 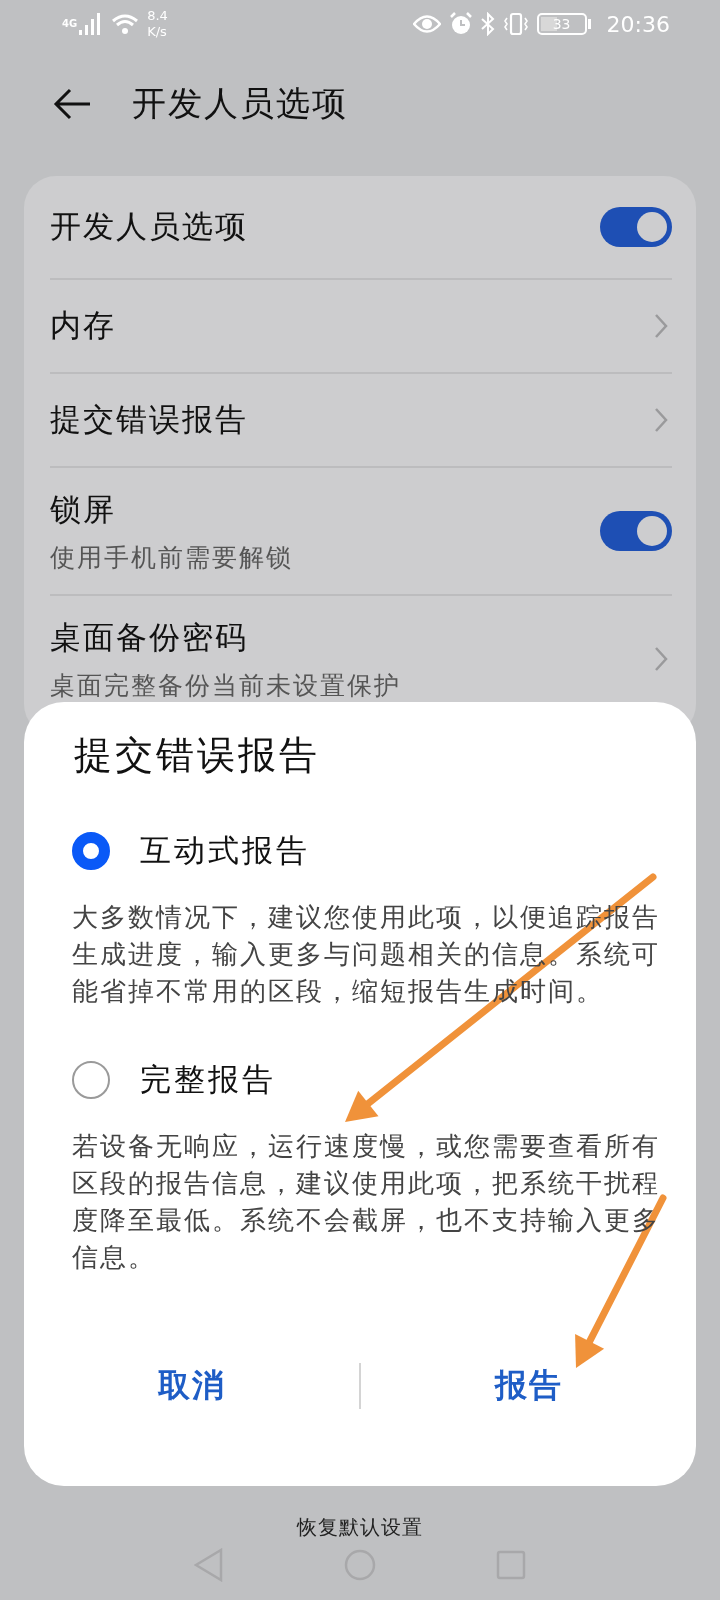 What do you see at coordinates (149, 637) in the screenshot?
I see `setting-label: 桌面备份密码` at bounding box center [149, 637].